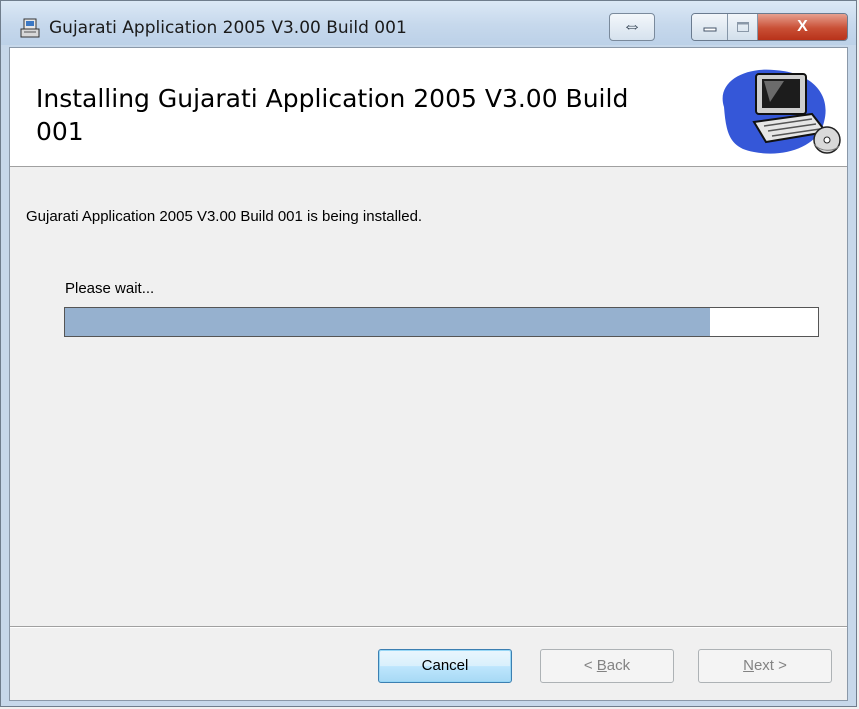 Image resolution: width=859 pixels, height=709 pixels. I want to click on close-icon: X, so click(802, 26).